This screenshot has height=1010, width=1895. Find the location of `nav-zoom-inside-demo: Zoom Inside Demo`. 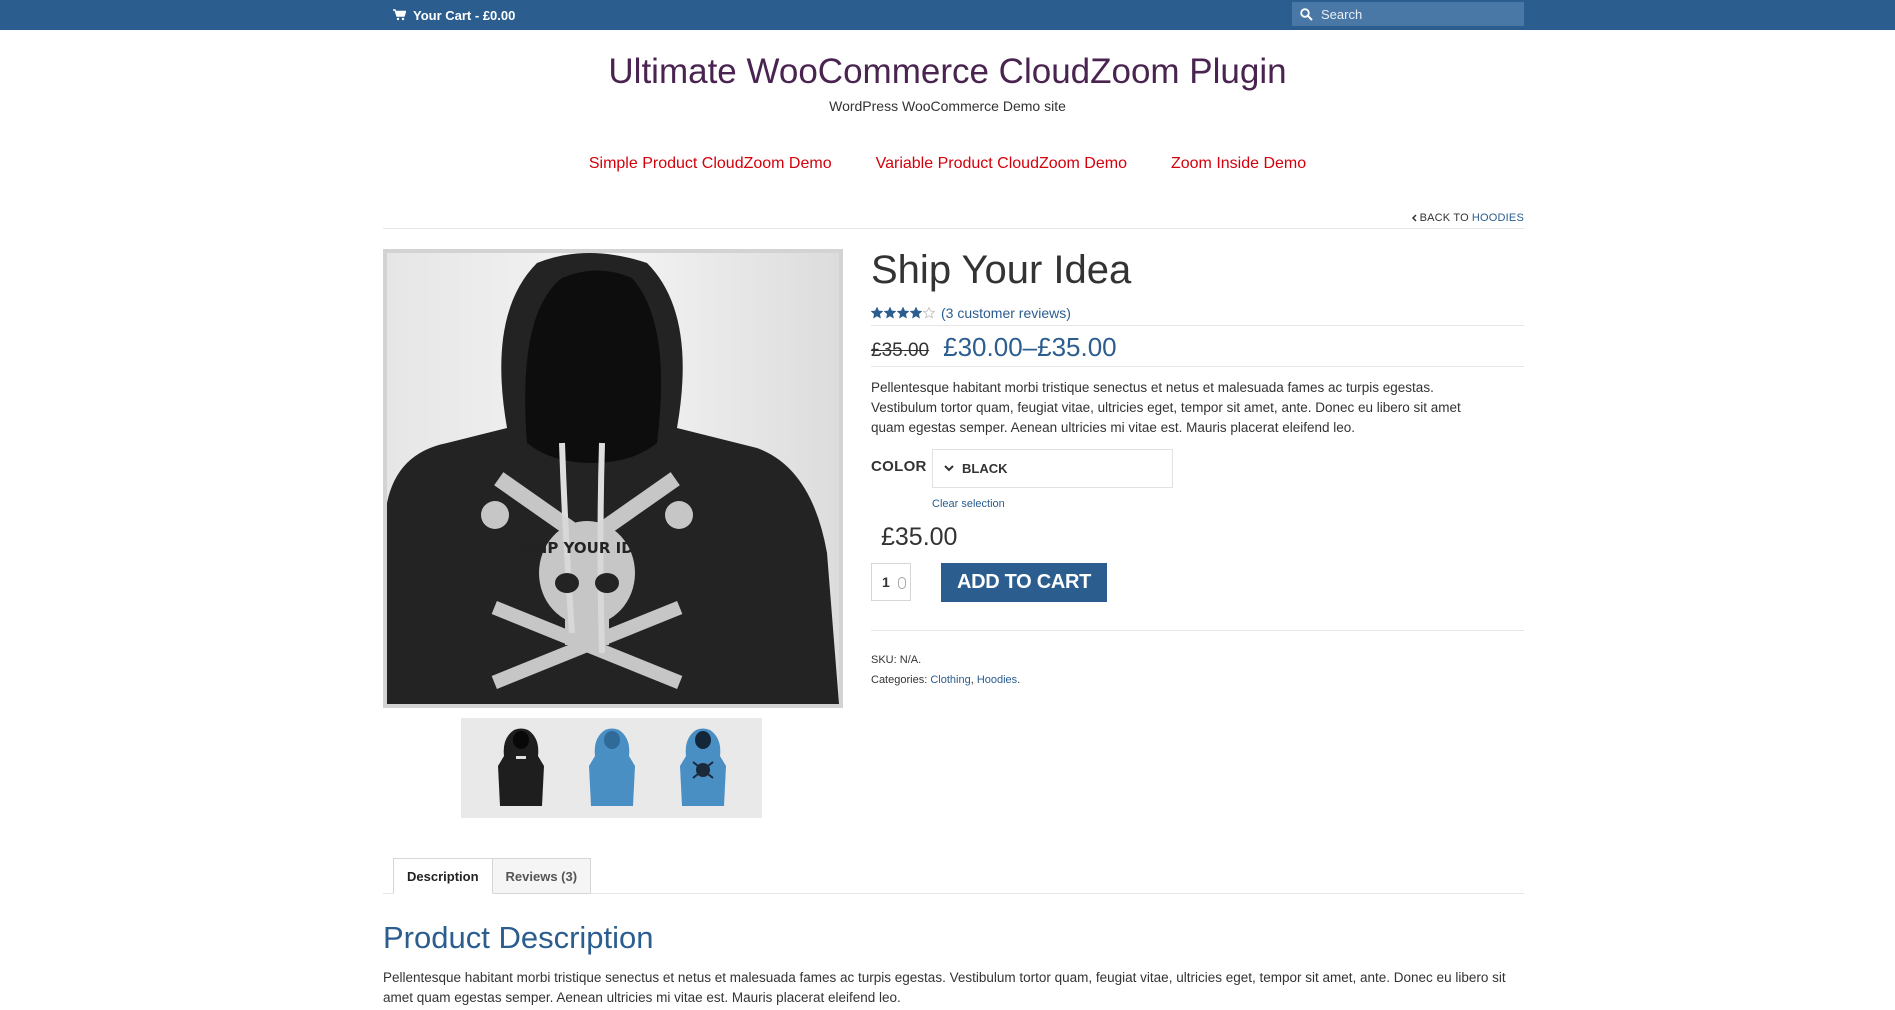

nav-zoom-inside-demo: Zoom Inside Demo is located at coordinates (1238, 164).